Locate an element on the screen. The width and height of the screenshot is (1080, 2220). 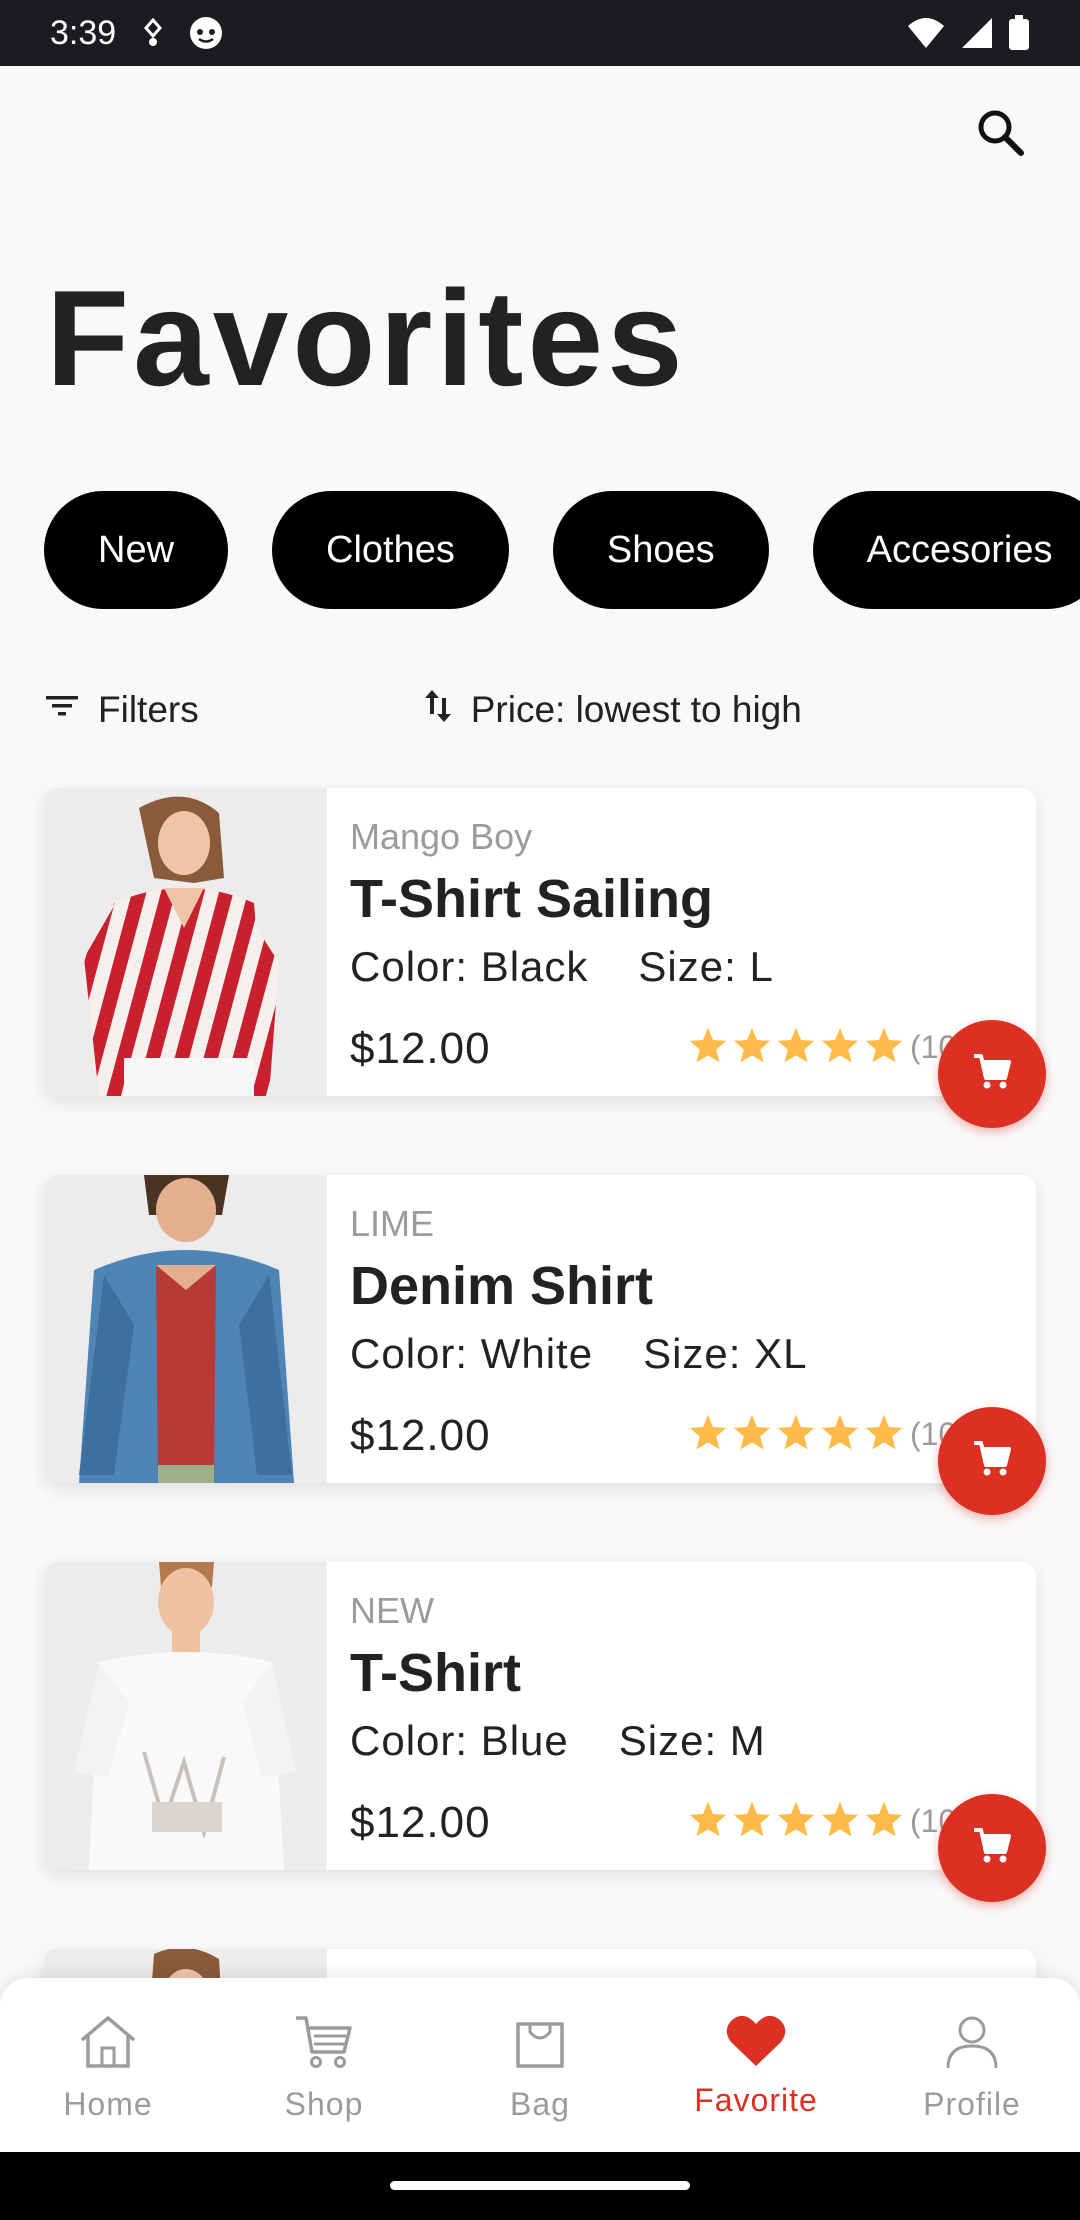
product-color: Color: White is located at coordinates (472, 1353).